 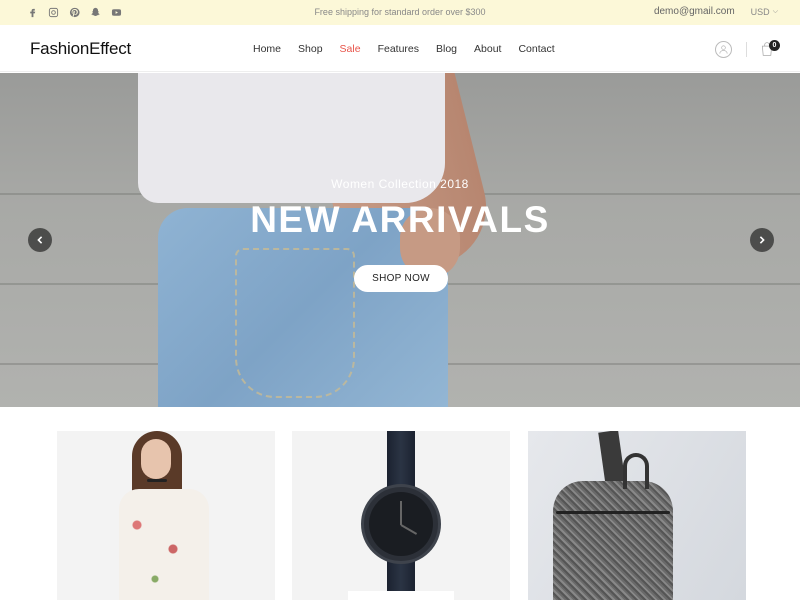 What do you see at coordinates (350, 49) in the screenshot?
I see `nav-item-sale: Sale` at bounding box center [350, 49].